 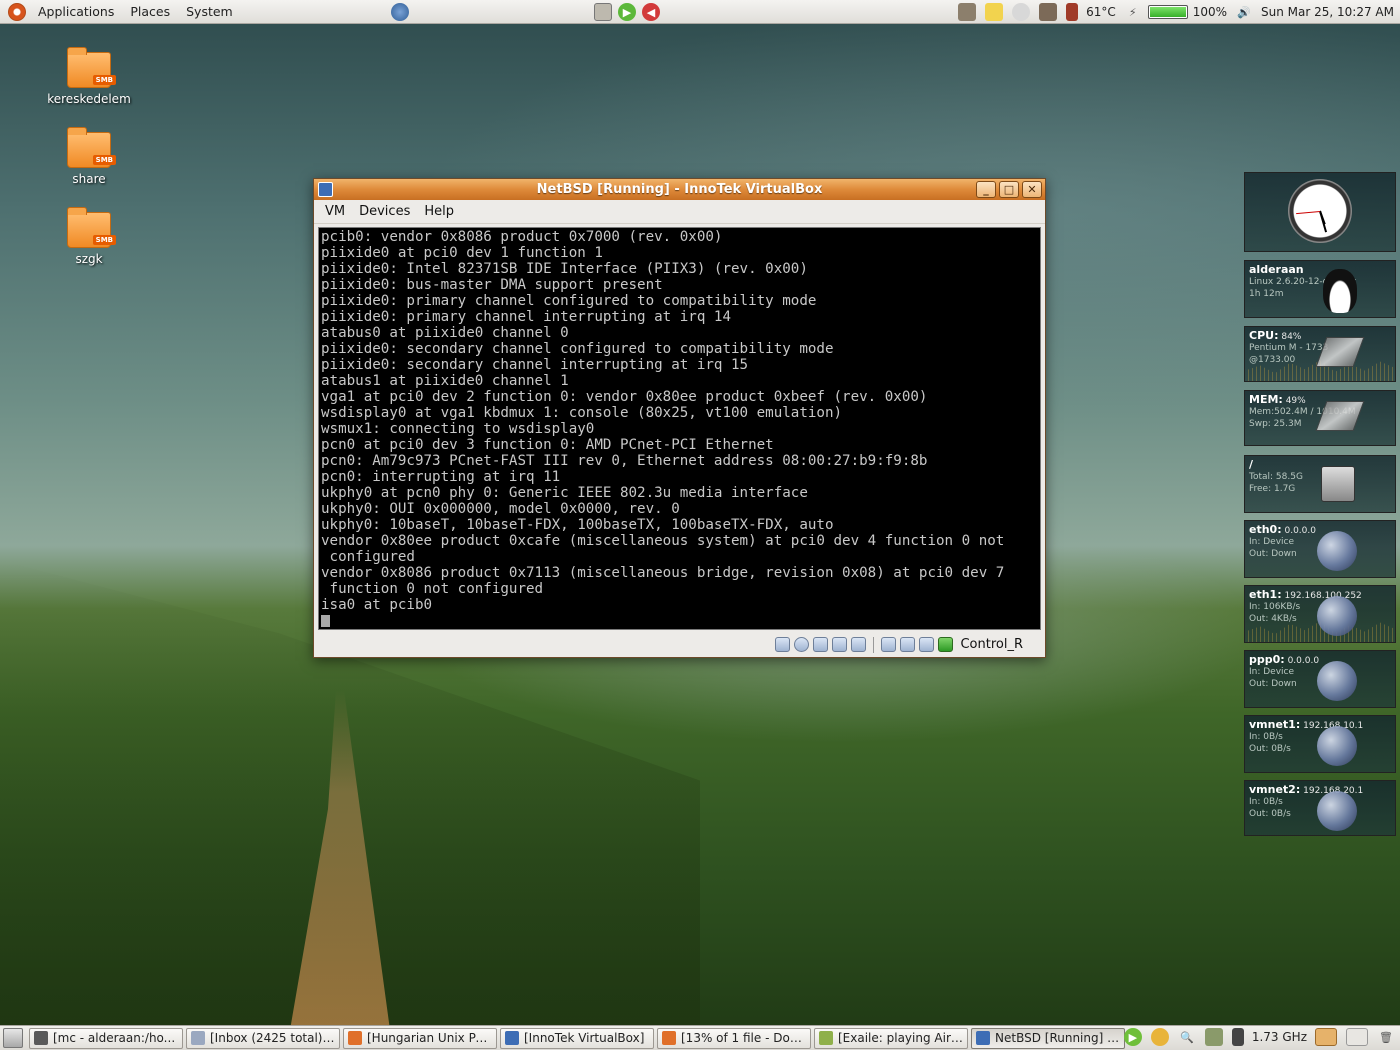 What do you see at coordinates (209, 11) in the screenshot?
I see `menu-system: System` at bounding box center [209, 11].